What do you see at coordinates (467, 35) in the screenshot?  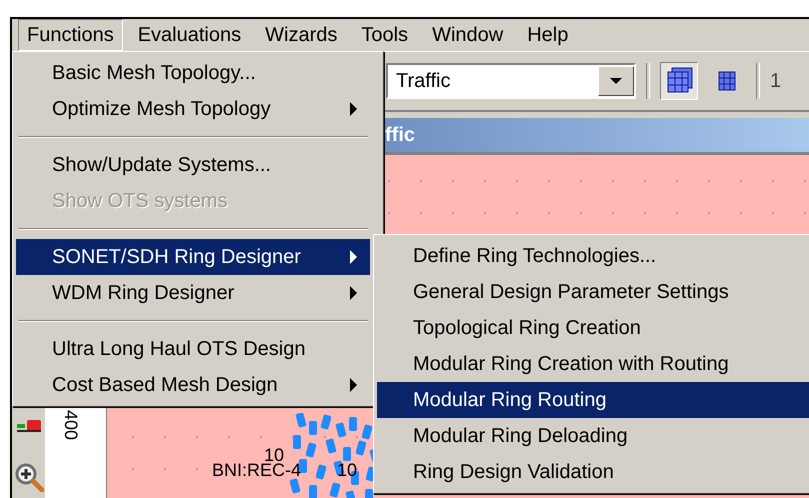 I see `menu-bar-item: Window` at bounding box center [467, 35].